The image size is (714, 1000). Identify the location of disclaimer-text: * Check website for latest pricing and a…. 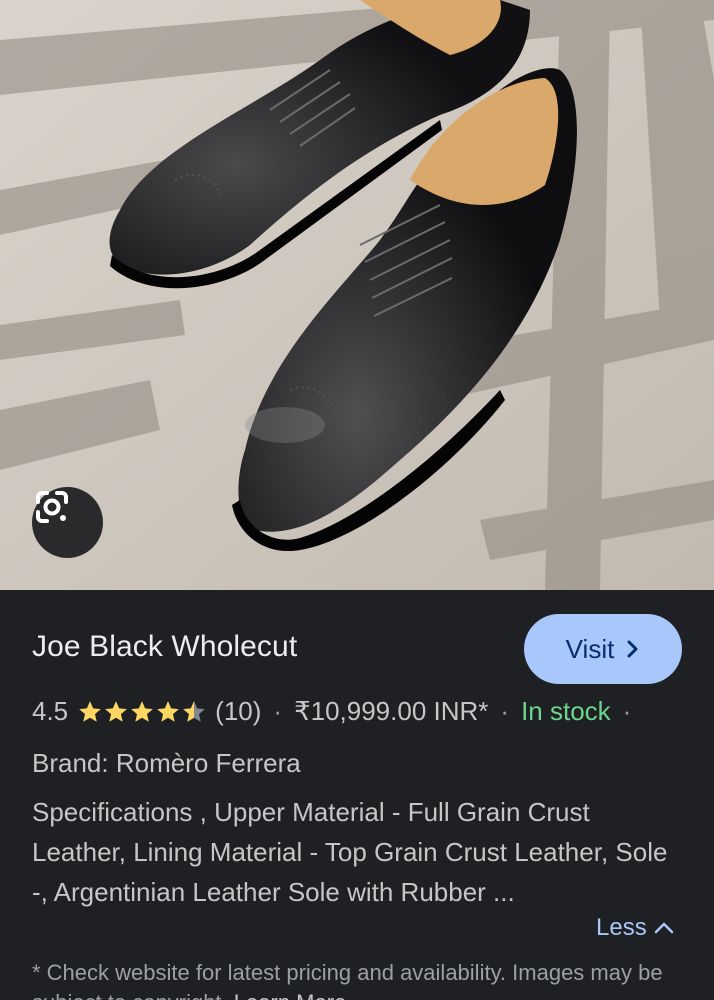
(352, 979).